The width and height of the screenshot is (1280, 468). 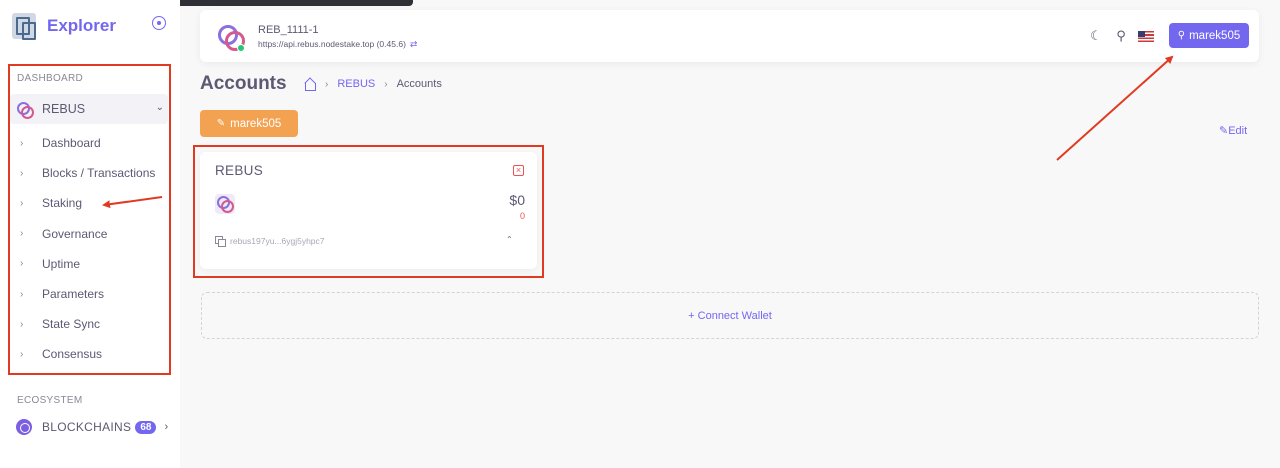 What do you see at coordinates (730, 315) in the screenshot?
I see `connect-wallet-button: + Connect Wallet` at bounding box center [730, 315].